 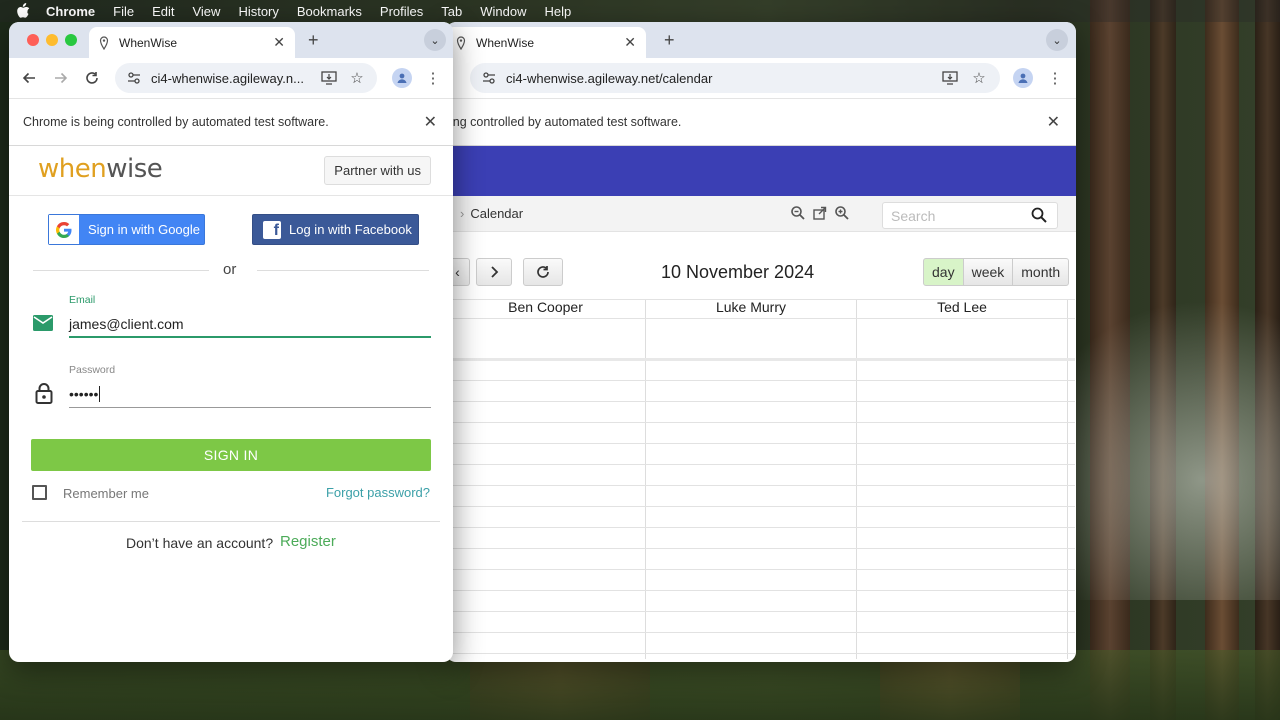 I want to click on tab-whenwise-calendar: WhenWise ✕, so click(x=546, y=42).